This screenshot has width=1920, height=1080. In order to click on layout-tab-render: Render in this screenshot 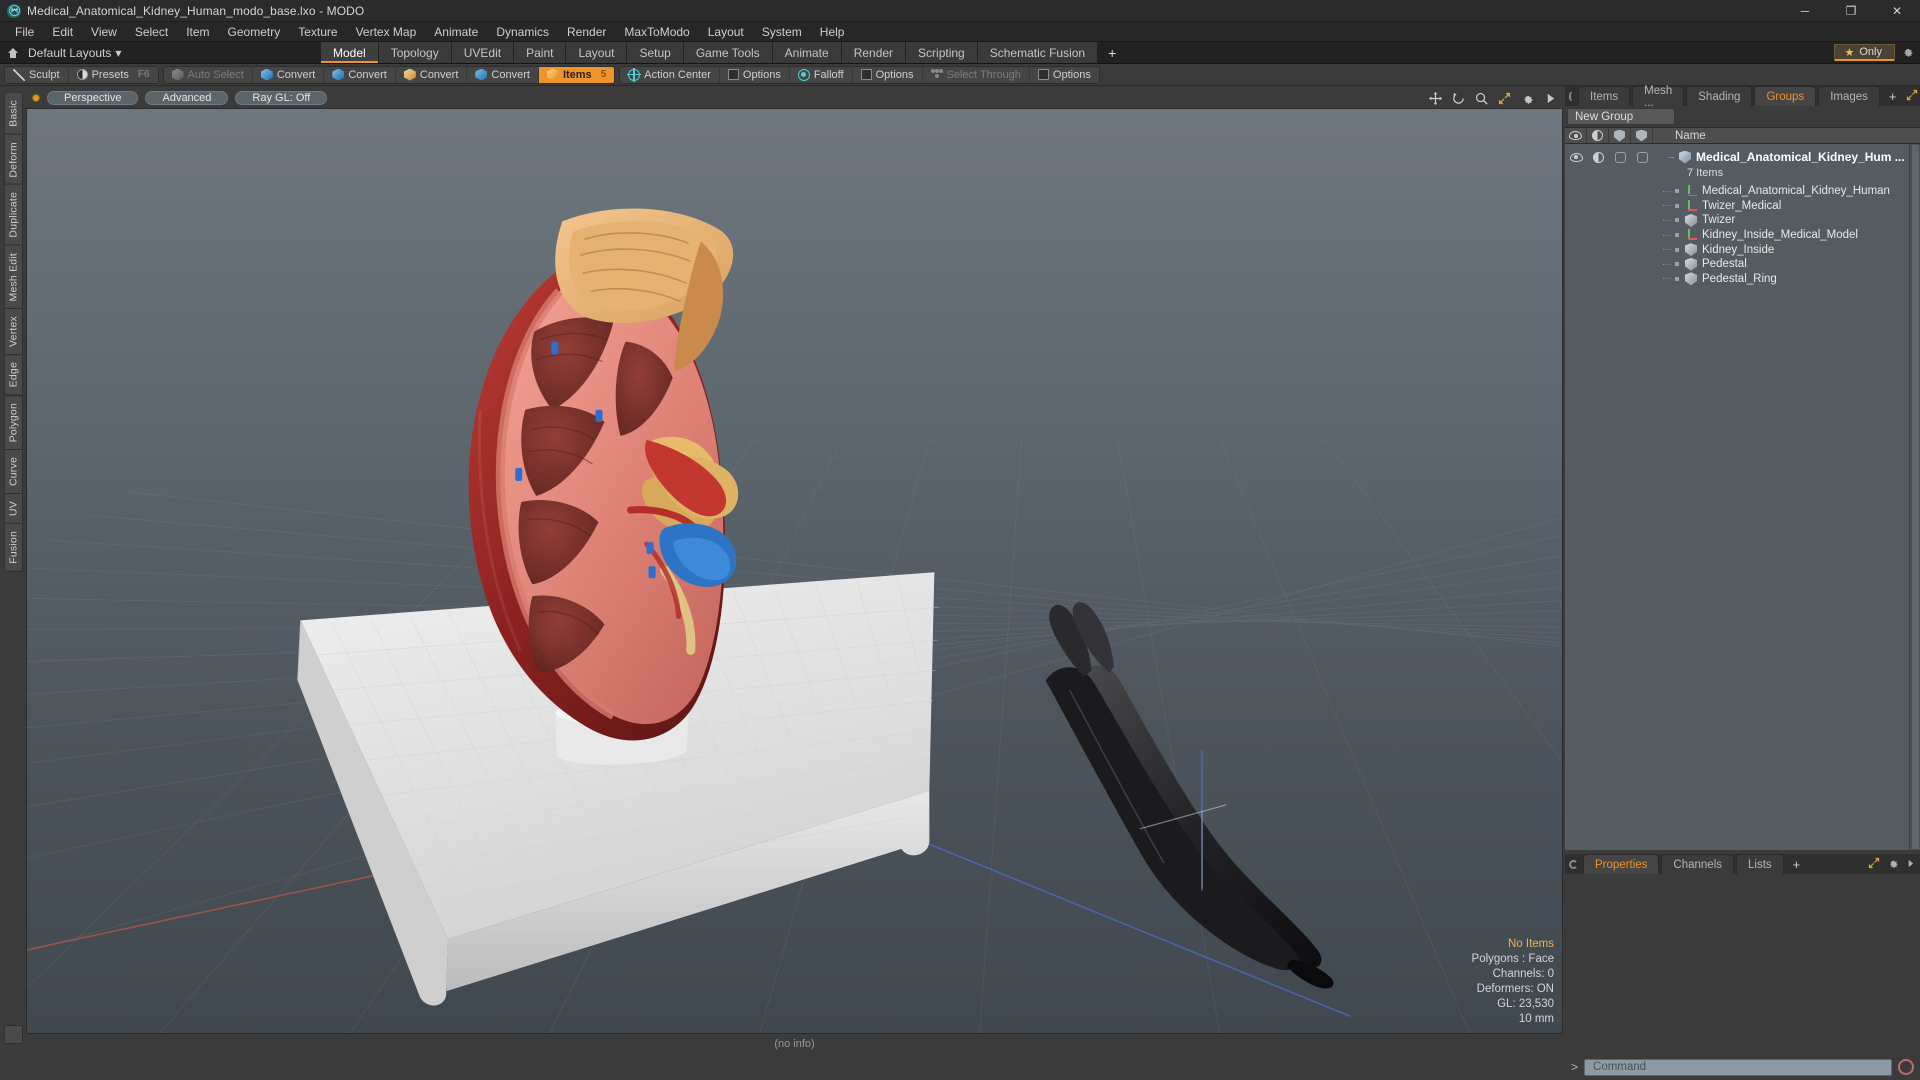, I will do `click(874, 52)`.